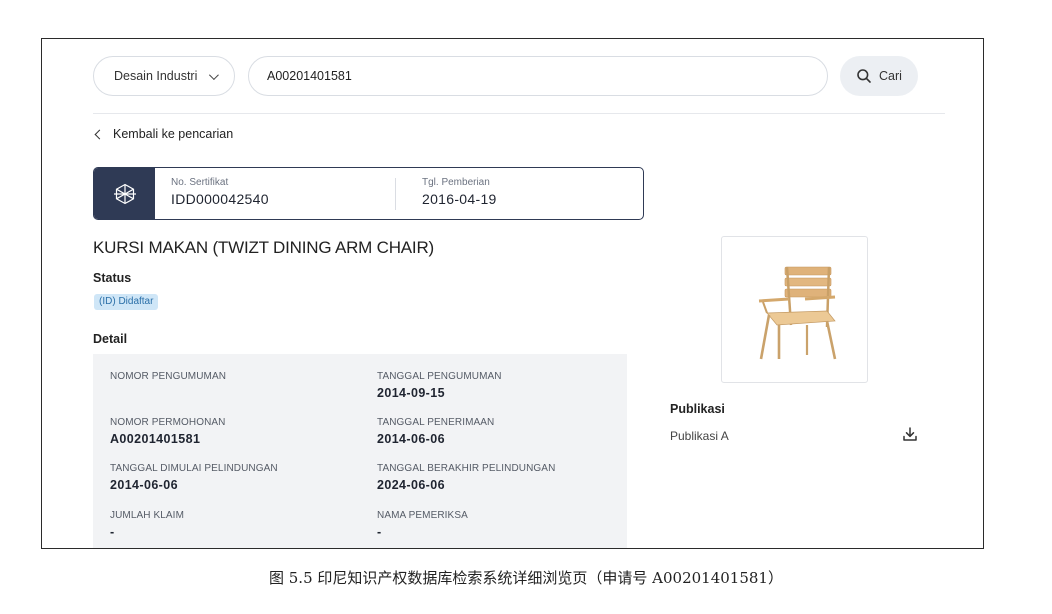  What do you see at coordinates (439, 376) in the screenshot?
I see `detail-key: TANGGAL PENGUMUMAN` at bounding box center [439, 376].